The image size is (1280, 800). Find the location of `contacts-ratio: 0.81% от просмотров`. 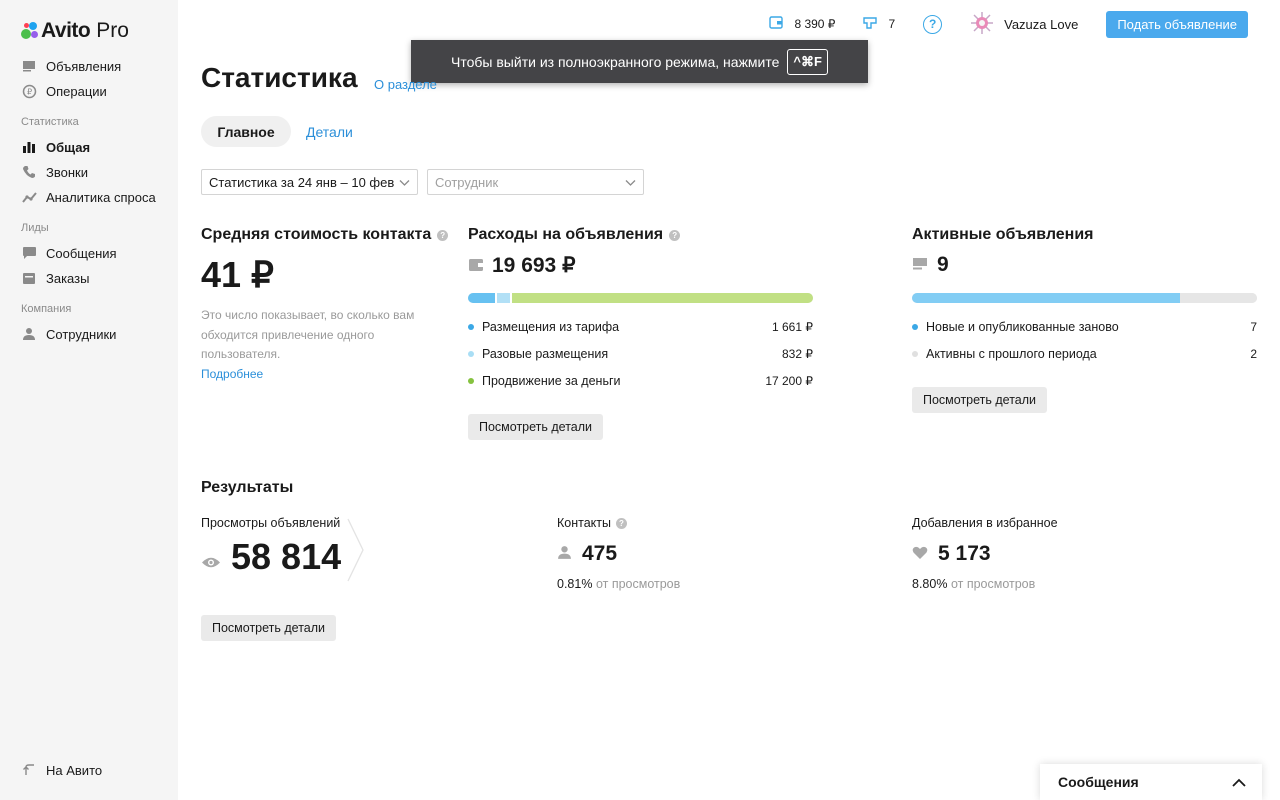

contacts-ratio: 0.81% от просмотров is located at coordinates (618, 584).